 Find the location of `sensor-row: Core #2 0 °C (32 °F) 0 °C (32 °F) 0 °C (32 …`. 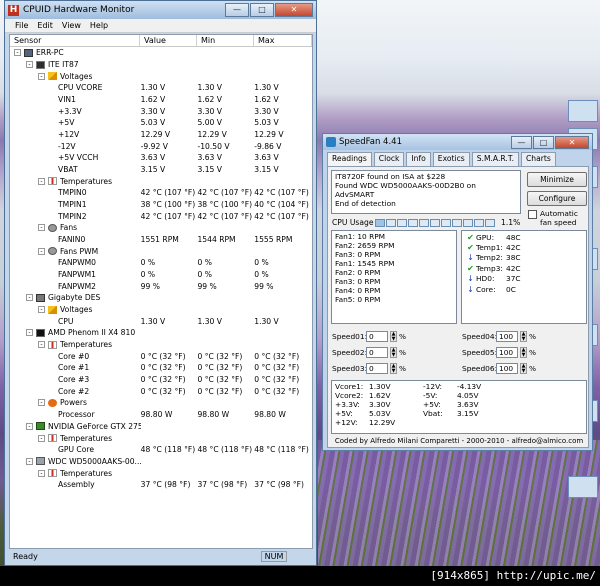

sensor-row: Core #2 0 °C (32 °F) 0 °C (32 °F) 0 °C (32 … is located at coordinates (161, 391).